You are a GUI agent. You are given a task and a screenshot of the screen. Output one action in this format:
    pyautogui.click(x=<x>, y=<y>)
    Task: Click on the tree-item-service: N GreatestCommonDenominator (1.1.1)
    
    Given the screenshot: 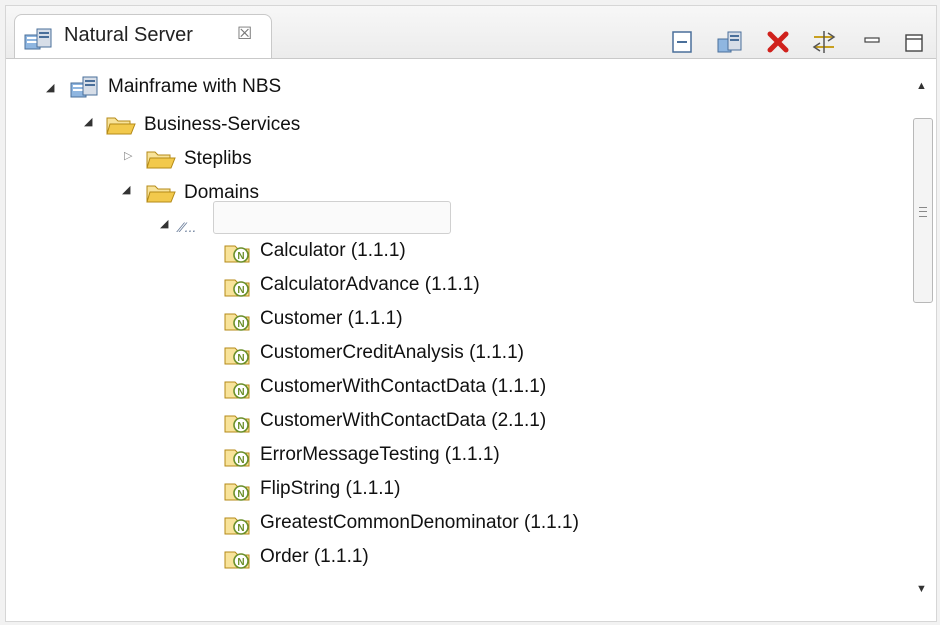 What is the action you would take?
    pyautogui.click(x=400, y=523)
    